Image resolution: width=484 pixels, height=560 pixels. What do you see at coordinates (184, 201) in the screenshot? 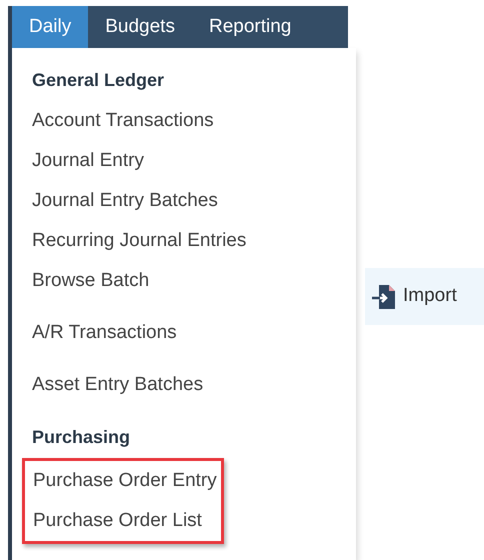
I see `menu-item: Journal Entry Batches` at bounding box center [184, 201].